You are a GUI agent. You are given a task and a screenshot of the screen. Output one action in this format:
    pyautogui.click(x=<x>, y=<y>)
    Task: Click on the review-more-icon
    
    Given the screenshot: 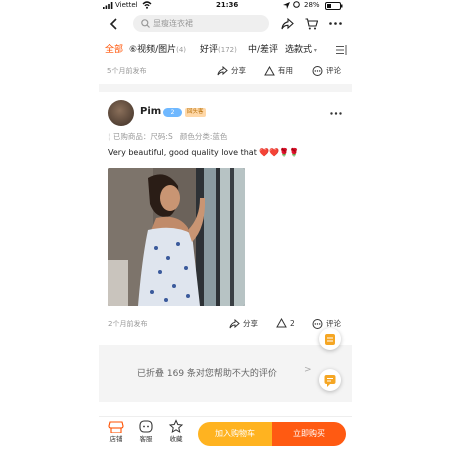 What is the action you would take?
    pyautogui.click(x=336, y=113)
    